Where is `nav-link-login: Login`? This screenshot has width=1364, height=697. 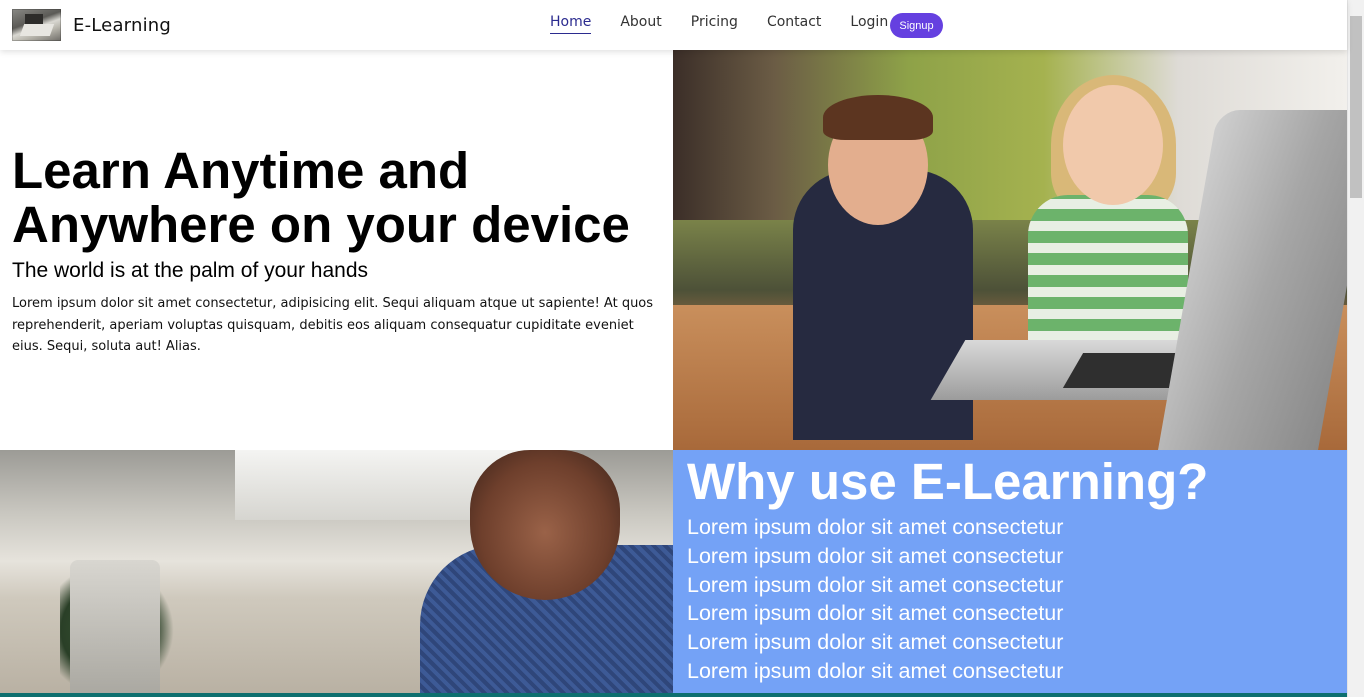
nav-link-login: Login is located at coordinates (869, 24).